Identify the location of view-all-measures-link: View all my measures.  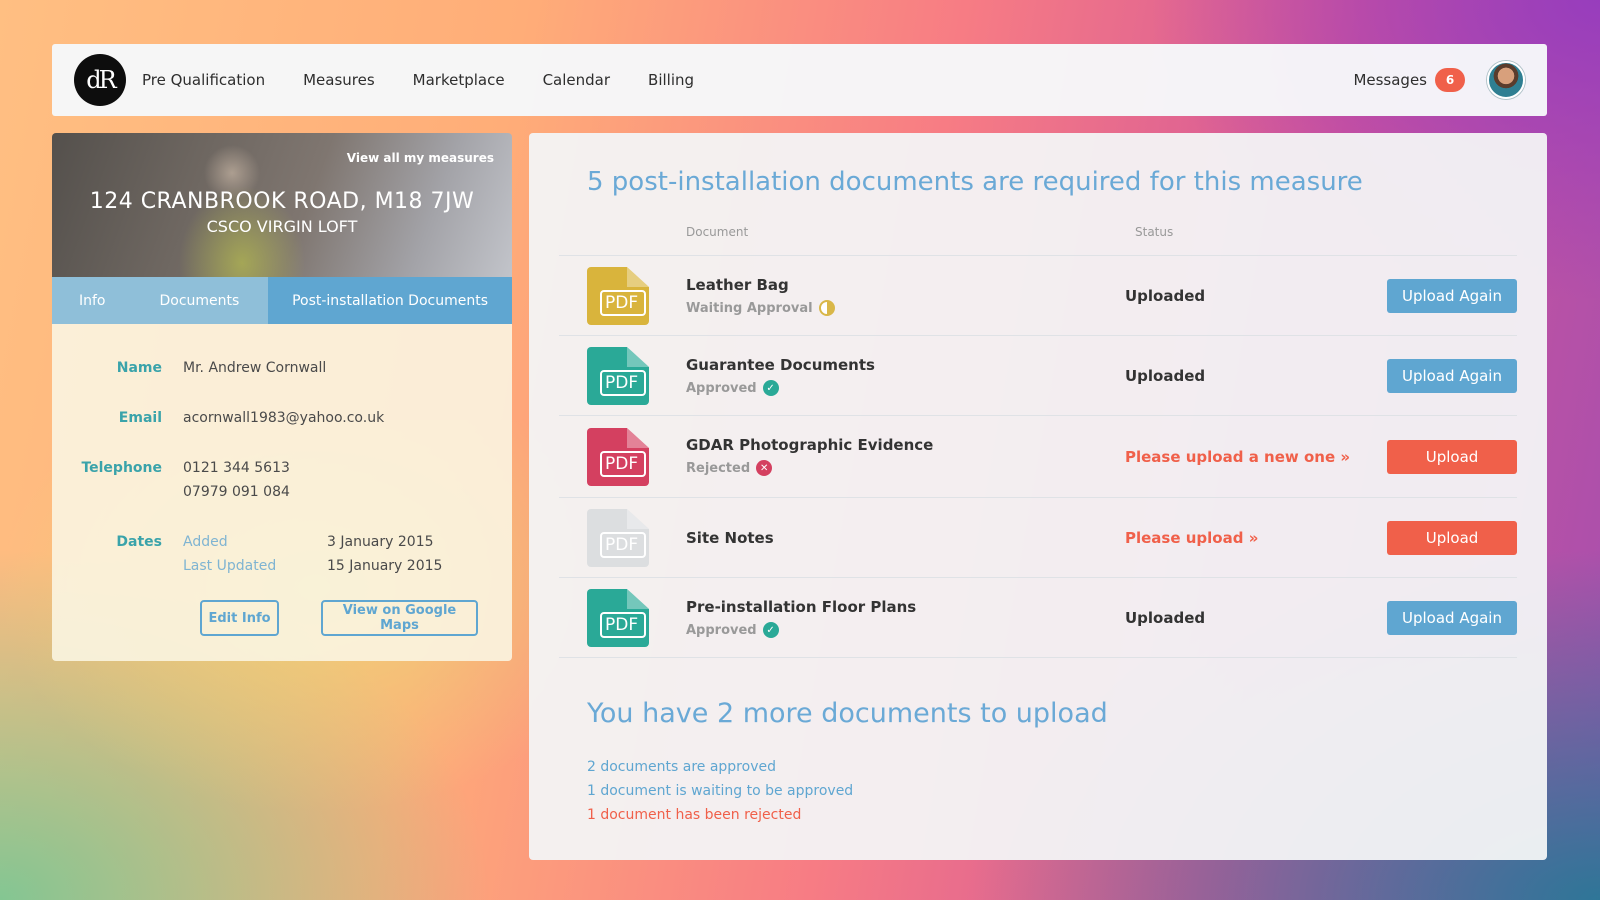
(420, 158).